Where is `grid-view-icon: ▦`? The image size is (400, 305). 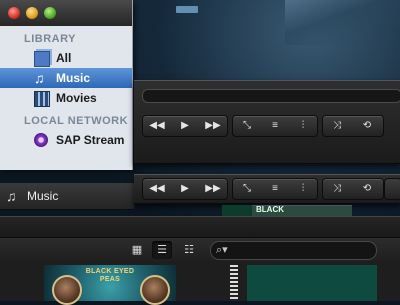 grid-view-icon: ▦ is located at coordinates (137, 250).